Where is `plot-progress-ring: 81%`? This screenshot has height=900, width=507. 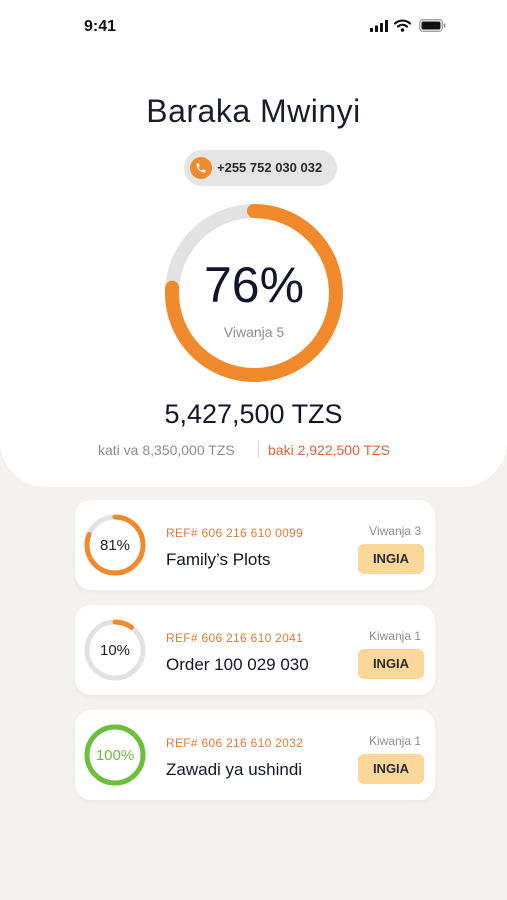
plot-progress-ring: 81% is located at coordinates (115, 545).